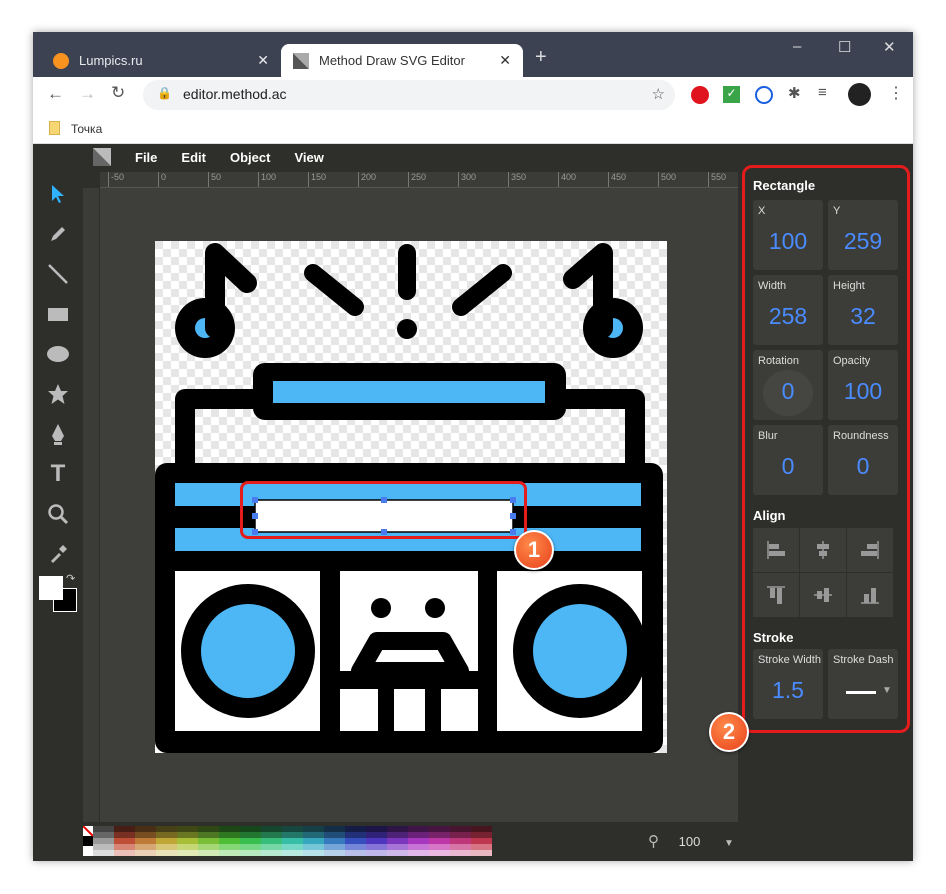 This screenshot has height=894, width=946. Describe the element at coordinates (729, 843) in the screenshot. I see `chevron-down-icon: ▼` at that location.